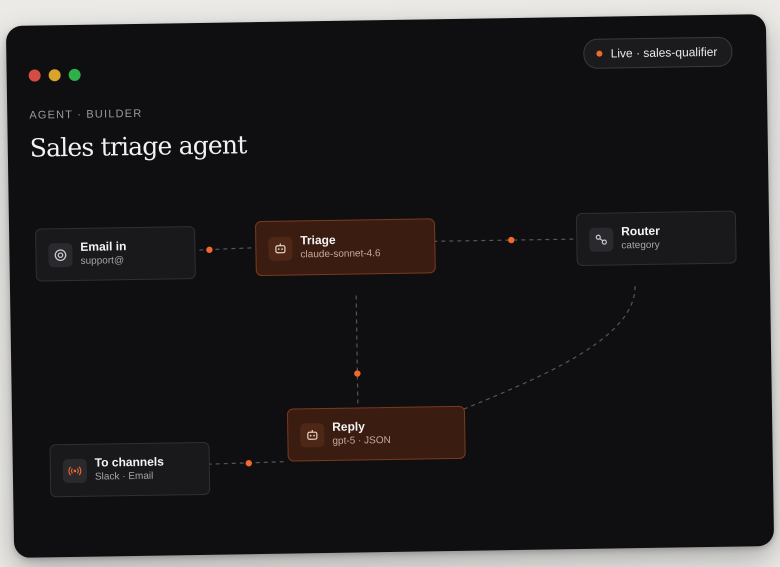 This screenshot has width=780, height=567. Describe the element at coordinates (601, 239) in the screenshot. I see `route-icon` at that location.